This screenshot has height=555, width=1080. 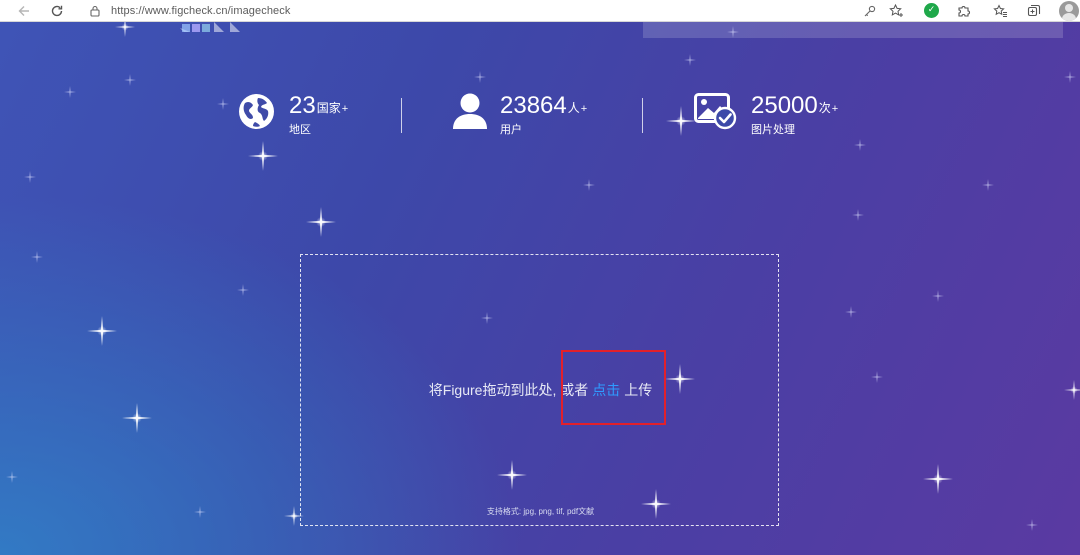 What do you see at coordinates (470, 113) in the screenshot?
I see `user-icon` at bounding box center [470, 113].